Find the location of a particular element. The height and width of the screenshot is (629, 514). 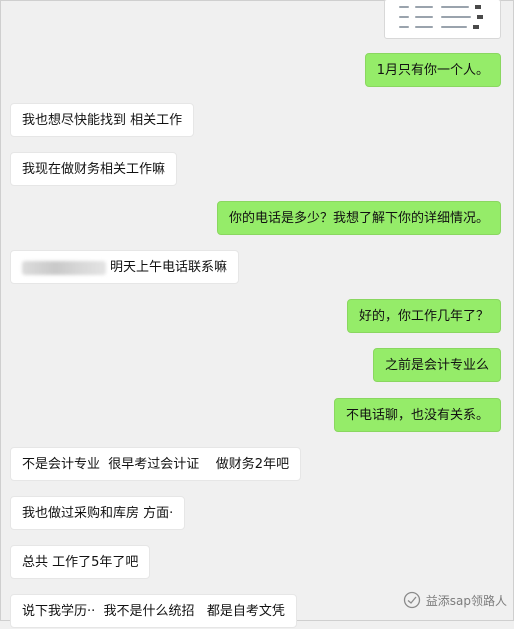

chat-message-out: 好的，你工作几年了？ is located at coordinates (423, 316).